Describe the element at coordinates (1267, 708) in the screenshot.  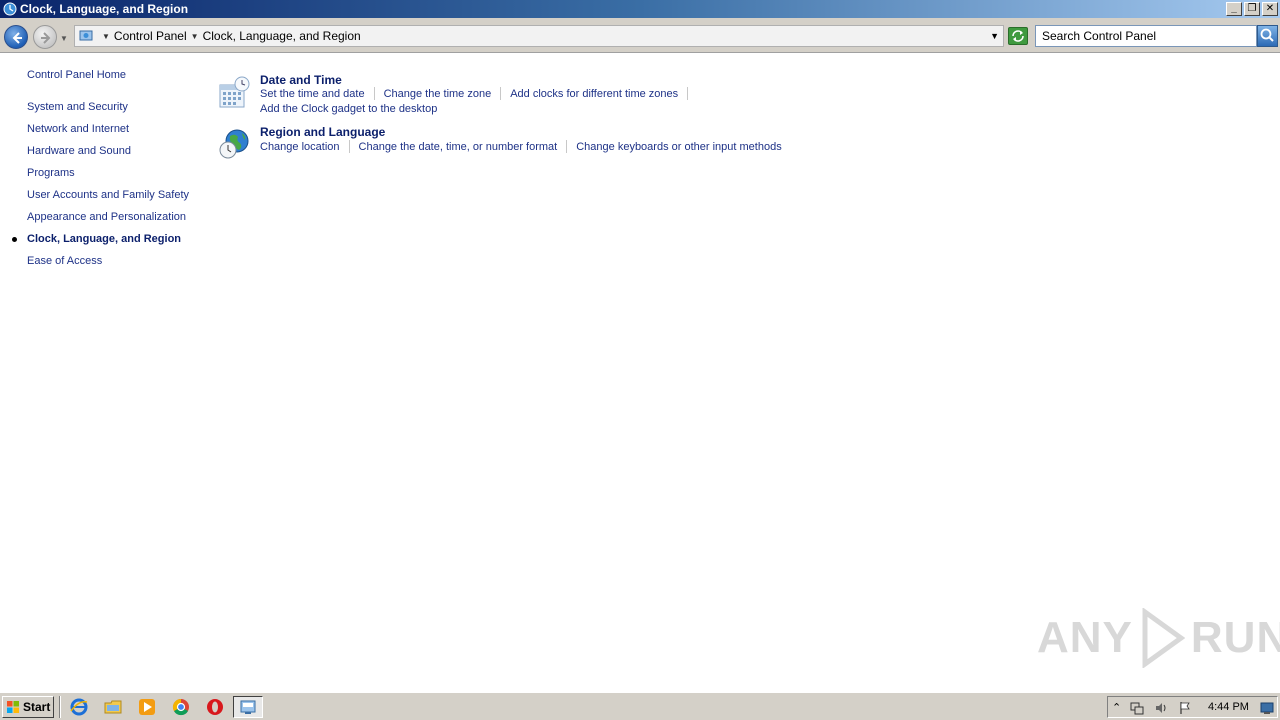
I see `show-desktop-icon` at that location.